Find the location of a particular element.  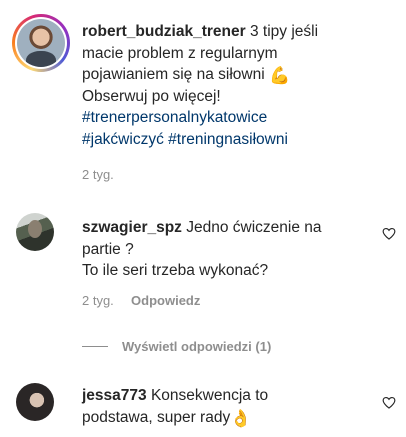

comment-line-2: partie ? is located at coordinates (108, 249).